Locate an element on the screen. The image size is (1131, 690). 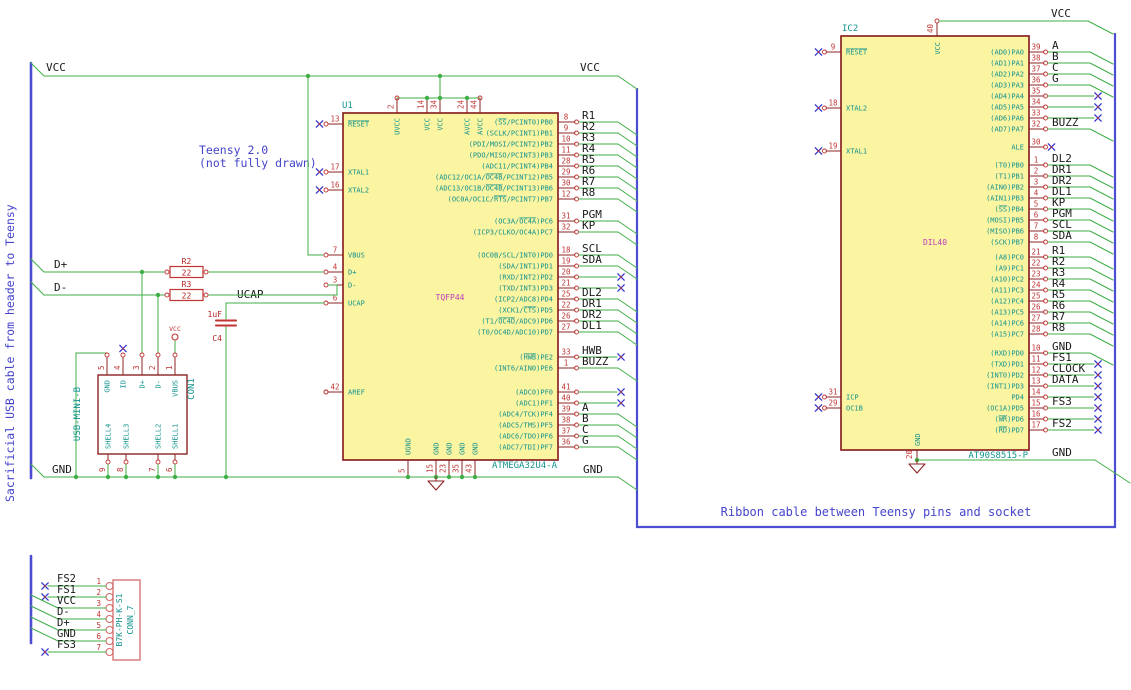
net-label-SDA: SDA is located at coordinates (592, 259).